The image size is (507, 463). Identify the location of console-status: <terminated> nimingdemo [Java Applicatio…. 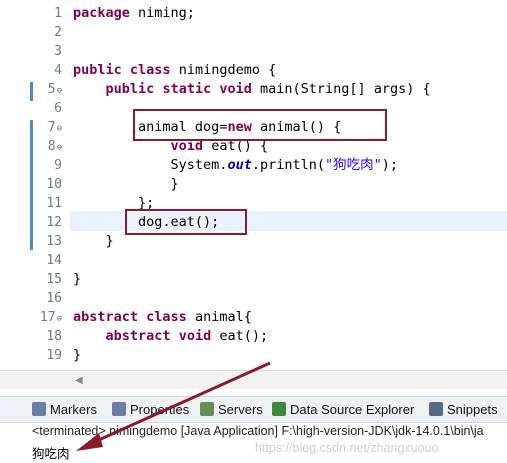
(258, 431).